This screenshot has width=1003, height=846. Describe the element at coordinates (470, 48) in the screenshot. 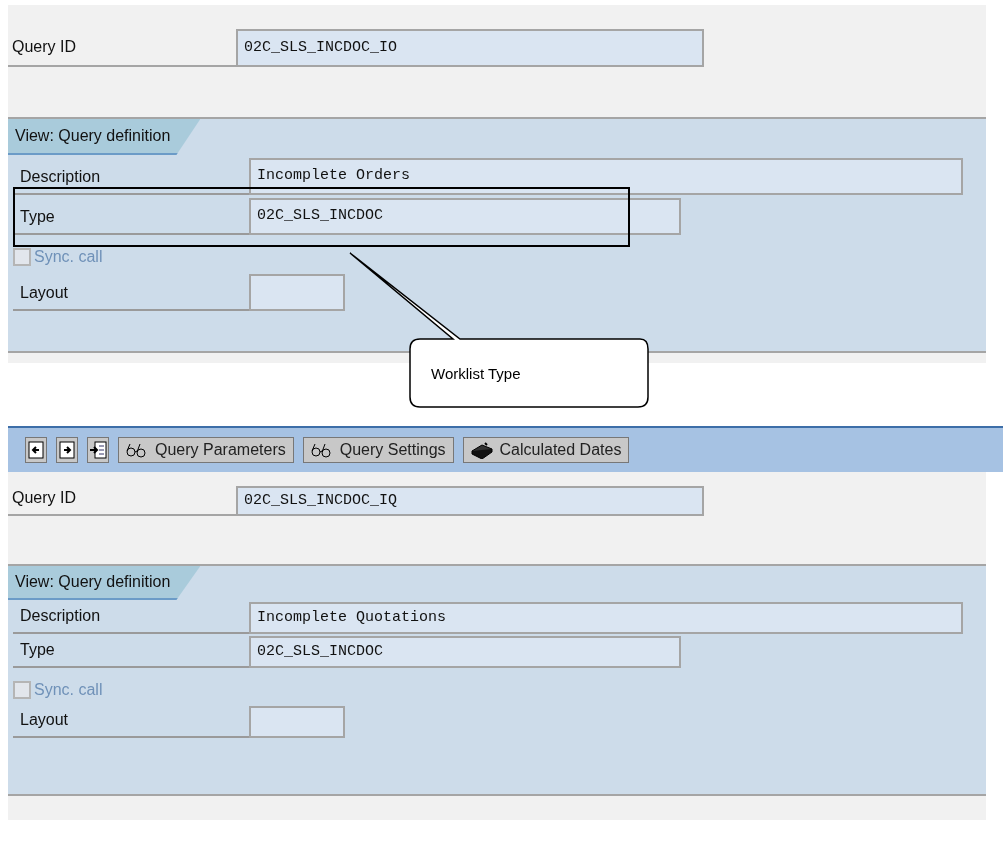

I see `input-field: 02C_SLS_INCDOC_IO` at that location.